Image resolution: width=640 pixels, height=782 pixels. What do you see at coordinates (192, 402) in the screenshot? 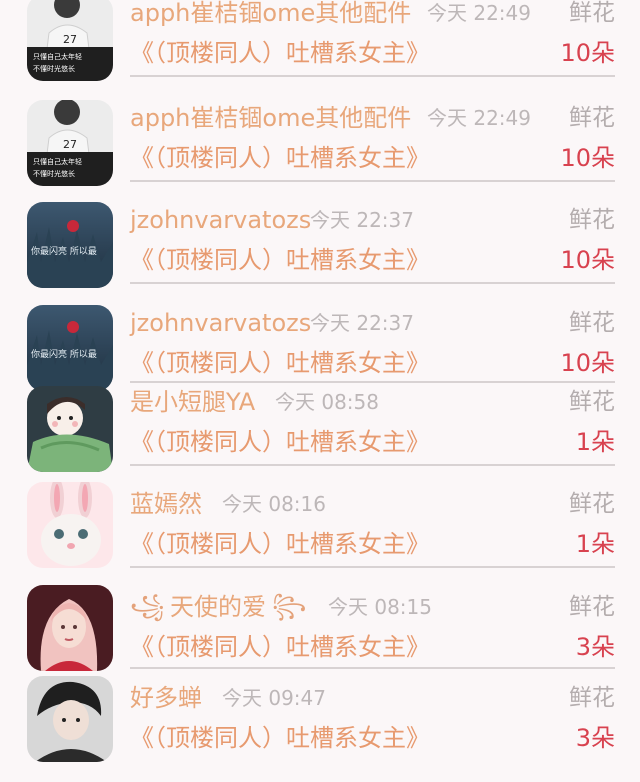
I see `username: 是小短腿YA` at bounding box center [192, 402].